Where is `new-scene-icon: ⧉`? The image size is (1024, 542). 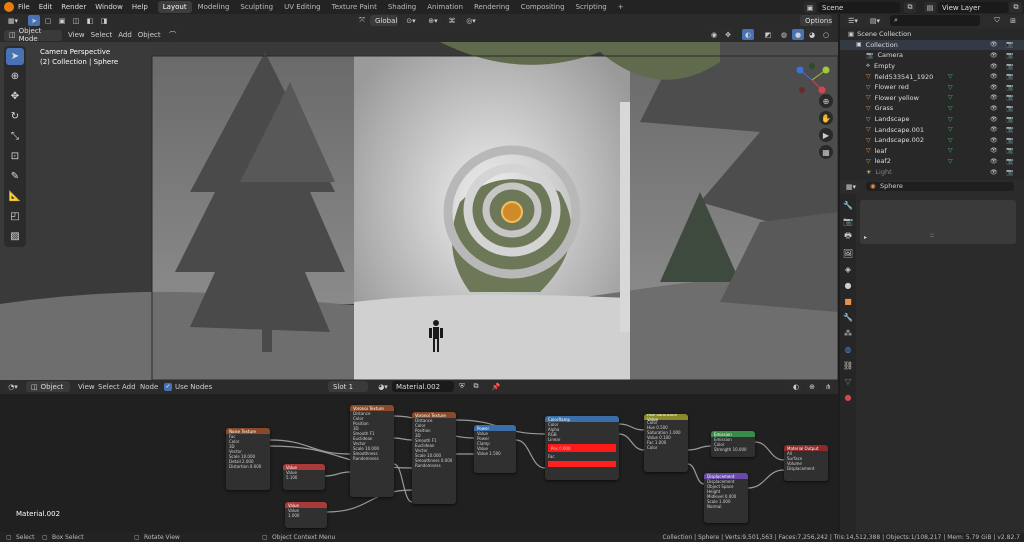
new-scene-icon: ⧉ is located at coordinates (910, 7).